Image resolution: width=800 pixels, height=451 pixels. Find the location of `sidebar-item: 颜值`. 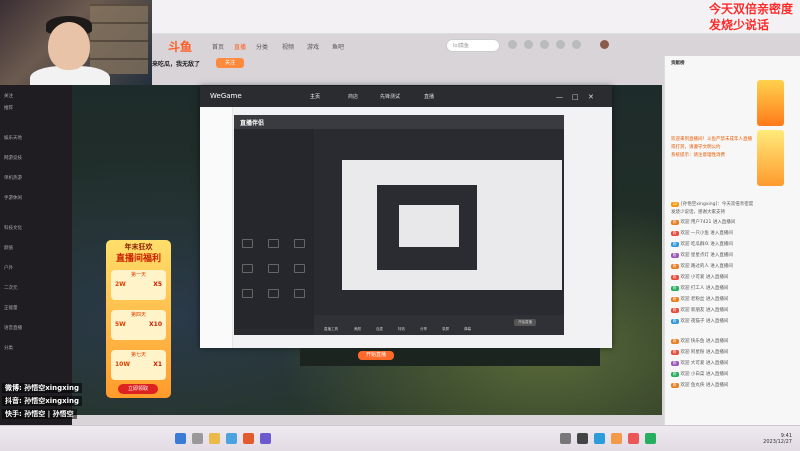

sidebar-item: 颜值 is located at coordinates (8, 248).